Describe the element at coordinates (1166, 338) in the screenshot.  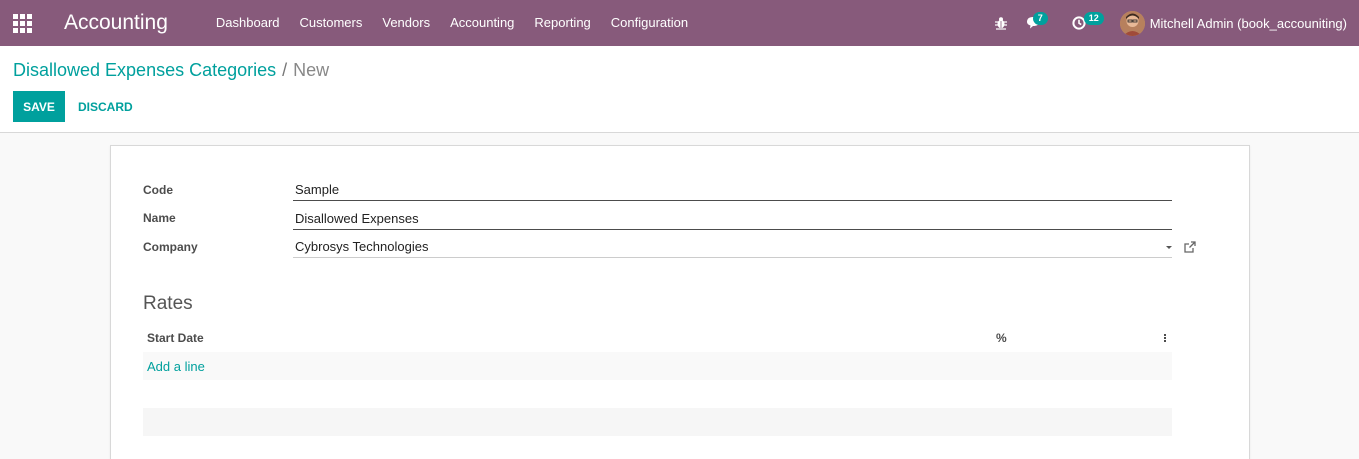
I see `optional-columns-icon` at that location.